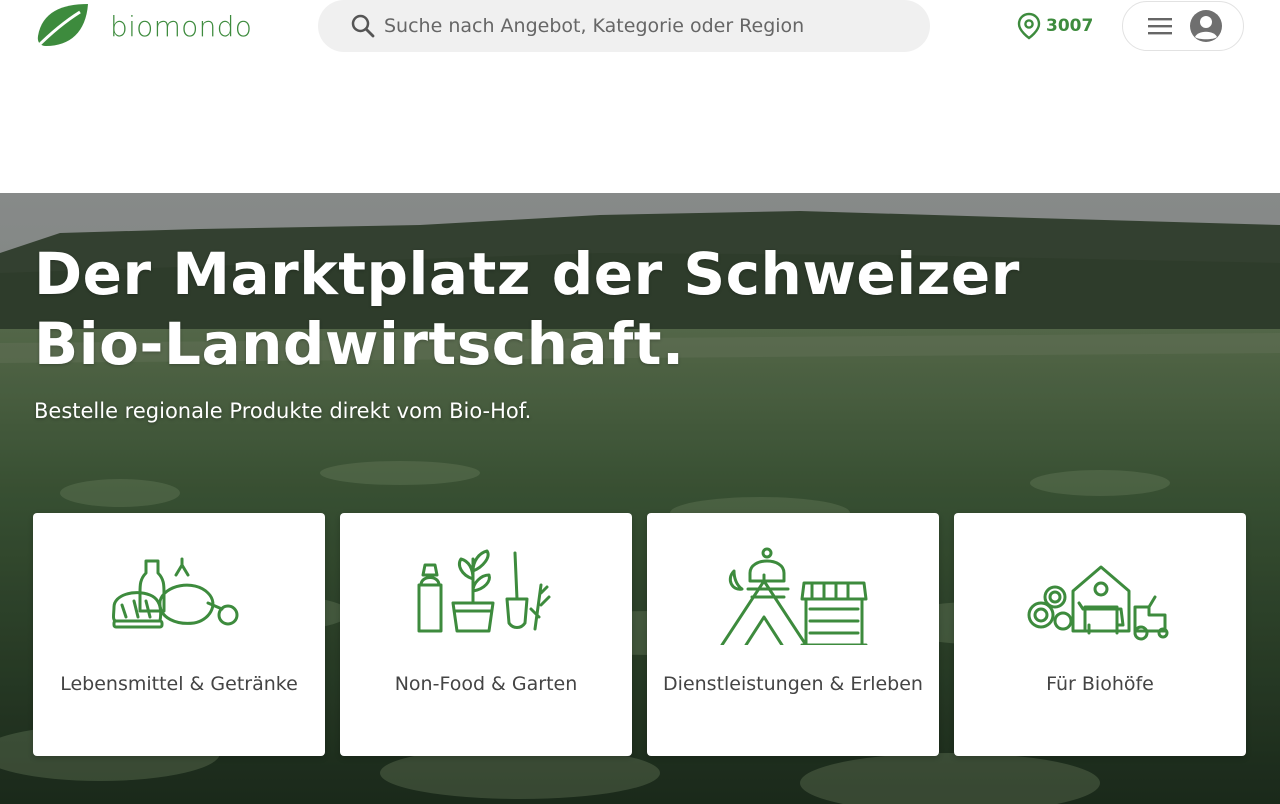 The height and width of the screenshot is (804, 1280). I want to click on location-selector: 3007, so click(1054, 26).